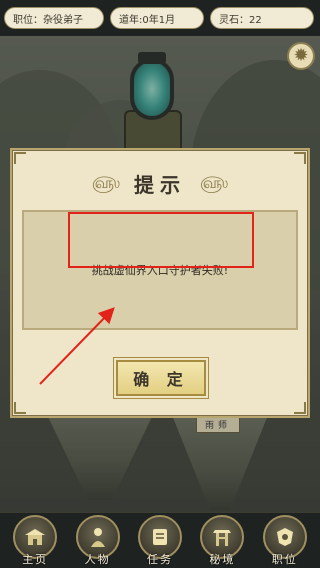 Image resolution: width=320 pixels, height=568 pixels. Describe the element at coordinates (262, 18) in the screenshot. I see `spirit-stones-pill: 灵石：22` at that location.